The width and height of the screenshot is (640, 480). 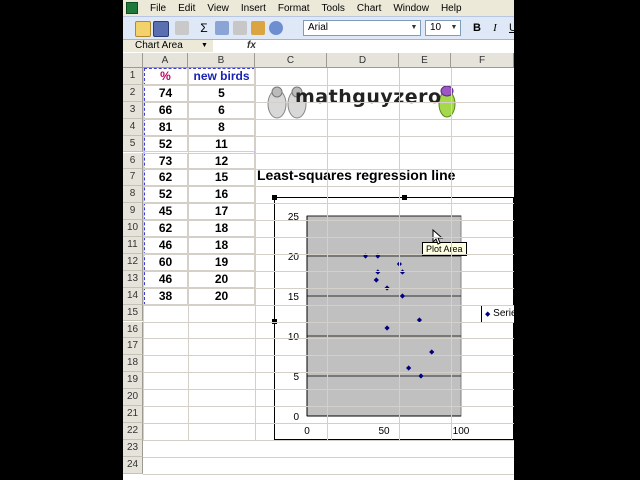 I want to click on scatter-chart: 0510152025050100, so click(x=379, y=324).